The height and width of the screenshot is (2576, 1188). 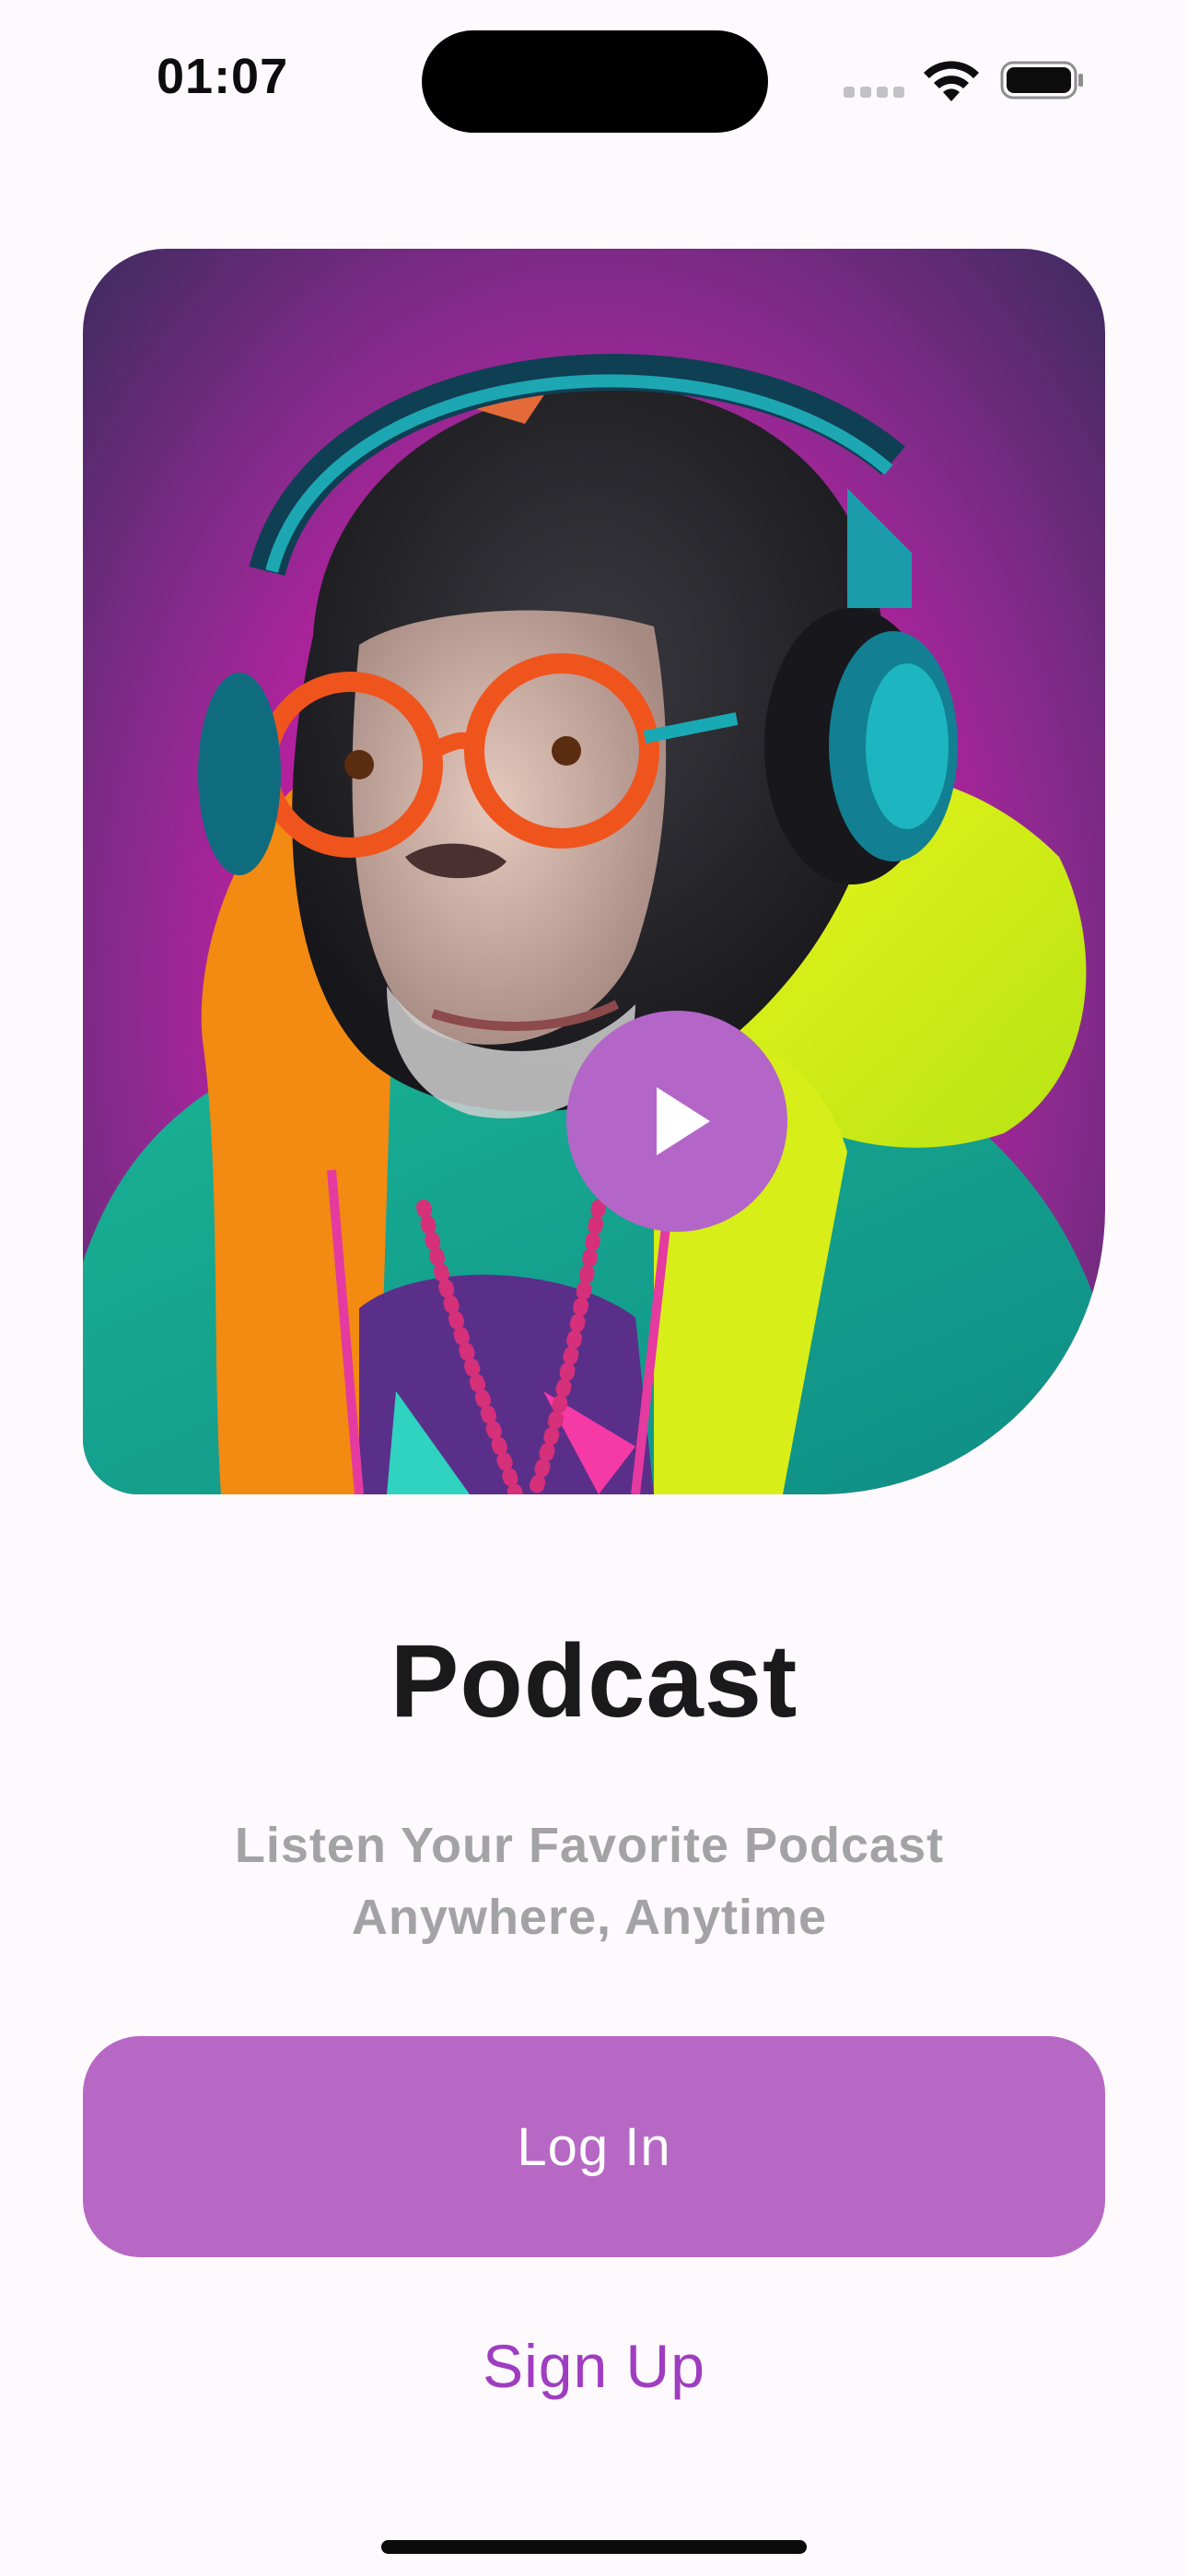 I want to click on login-button: Log In, so click(x=594, y=2146).